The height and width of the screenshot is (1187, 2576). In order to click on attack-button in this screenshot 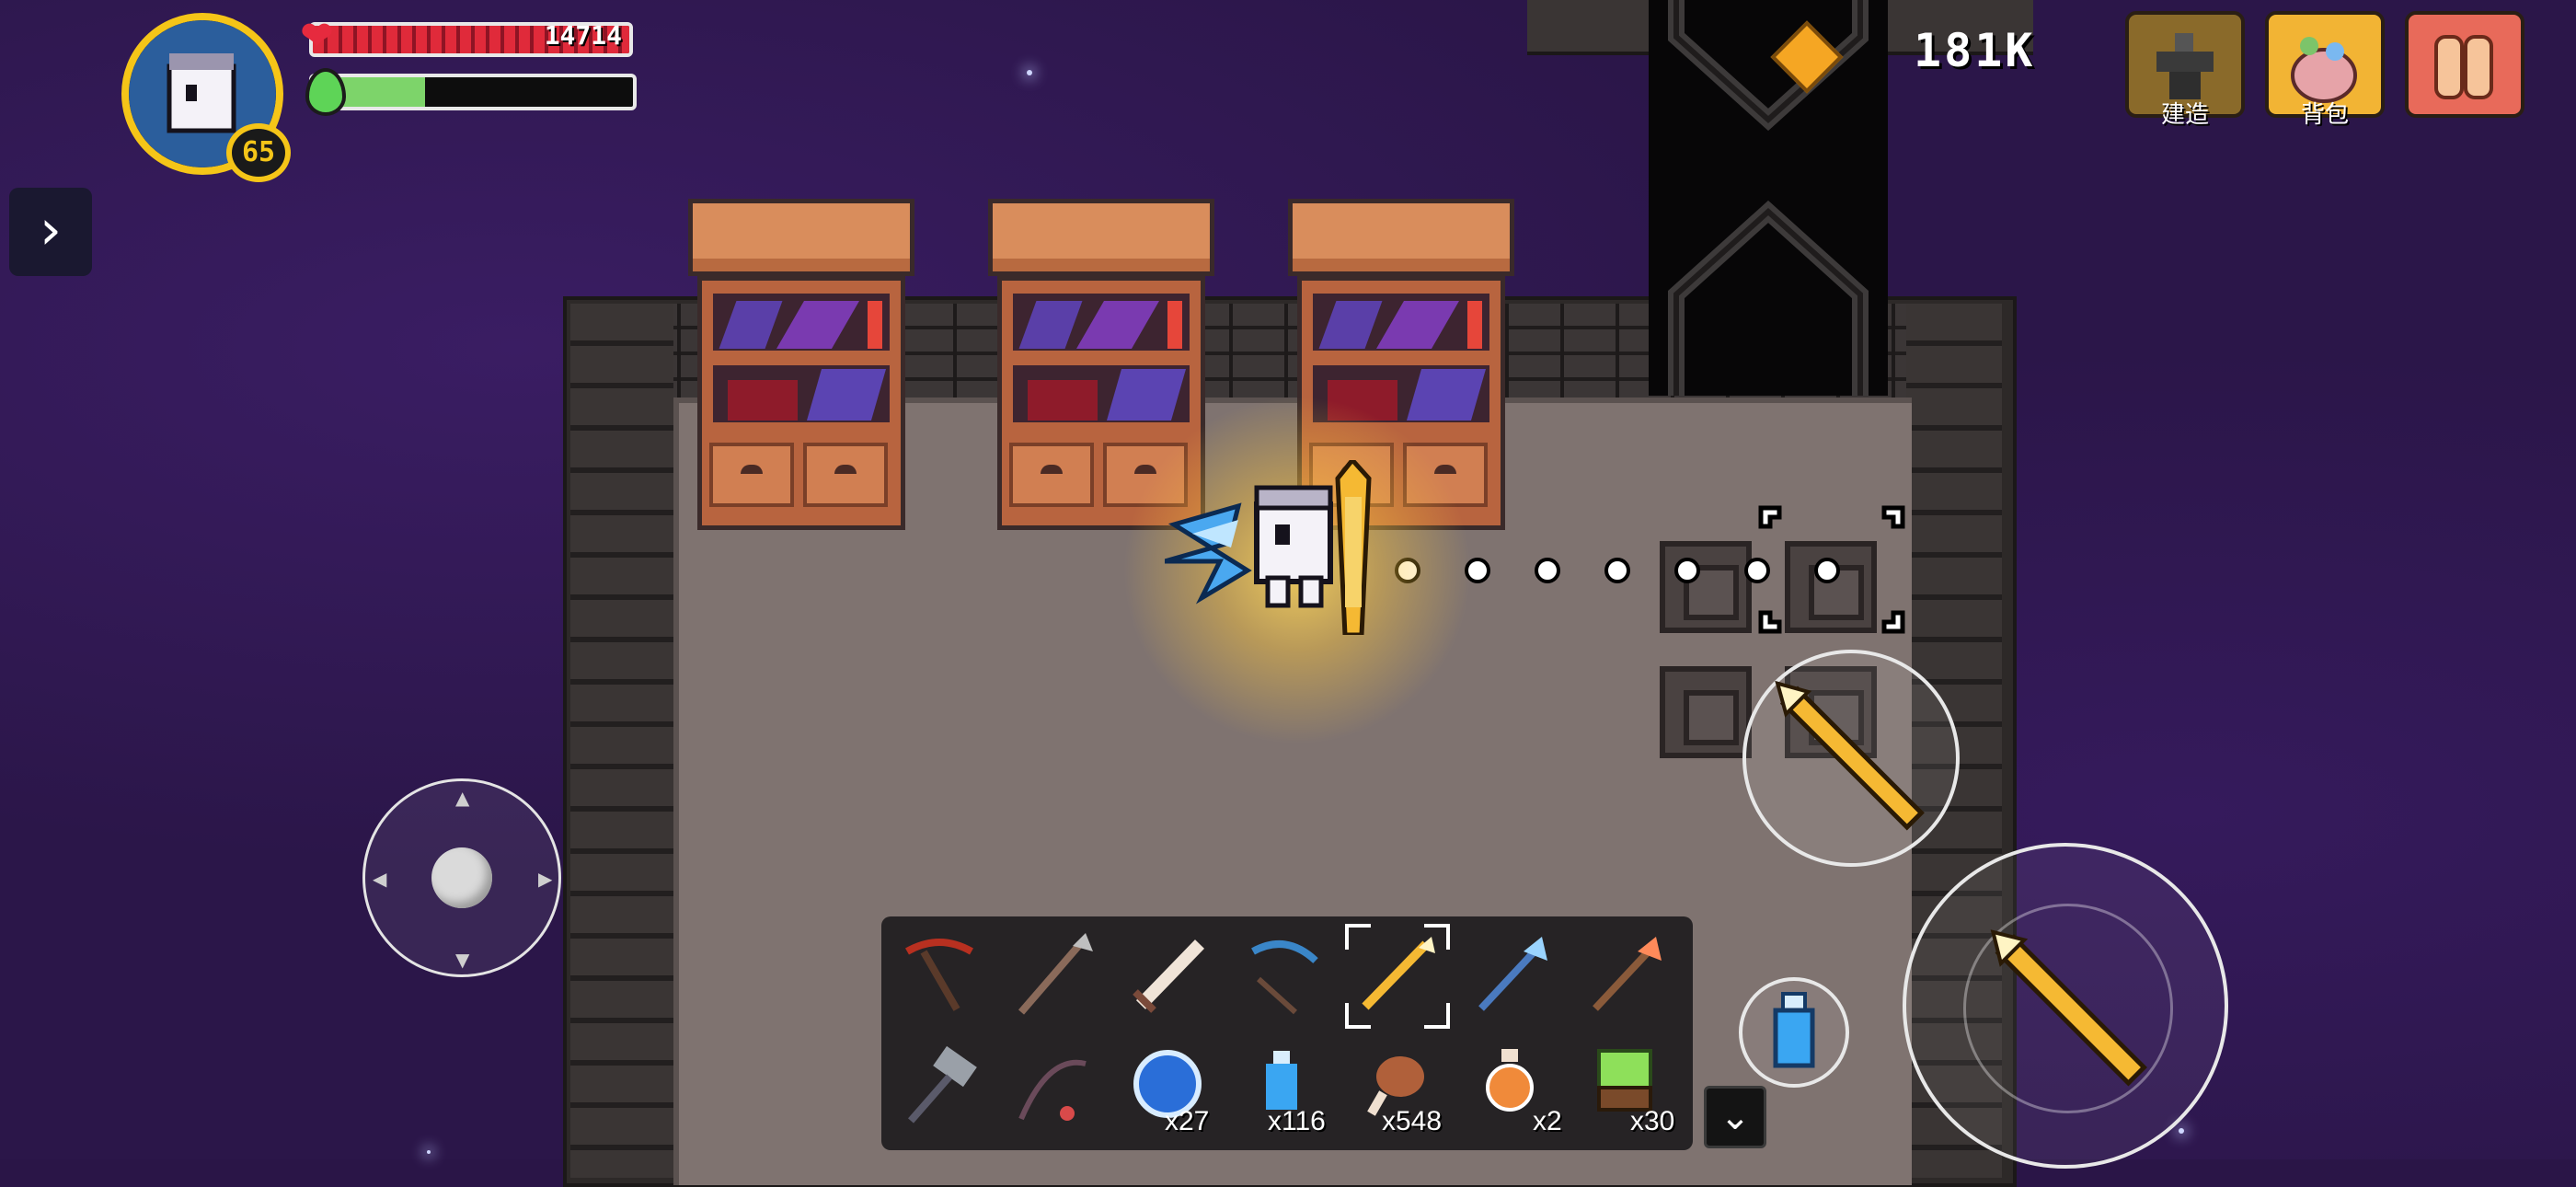, I will do `click(2065, 1006)`.